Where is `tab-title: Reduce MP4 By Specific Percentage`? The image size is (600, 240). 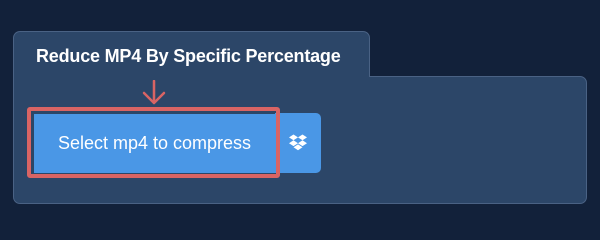
tab-title: Reduce MP4 By Specific Percentage is located at coordinates (188, 56).